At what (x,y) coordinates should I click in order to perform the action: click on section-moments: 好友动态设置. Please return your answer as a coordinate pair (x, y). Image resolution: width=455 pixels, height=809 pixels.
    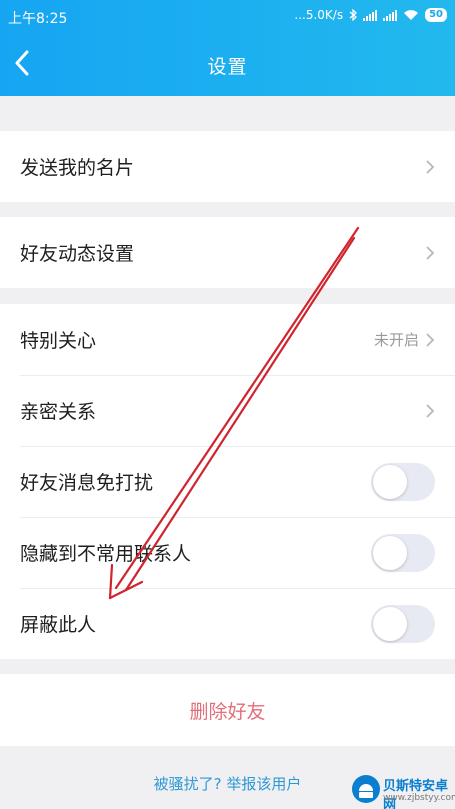
    Looking at the image, I should click on (227, 252).